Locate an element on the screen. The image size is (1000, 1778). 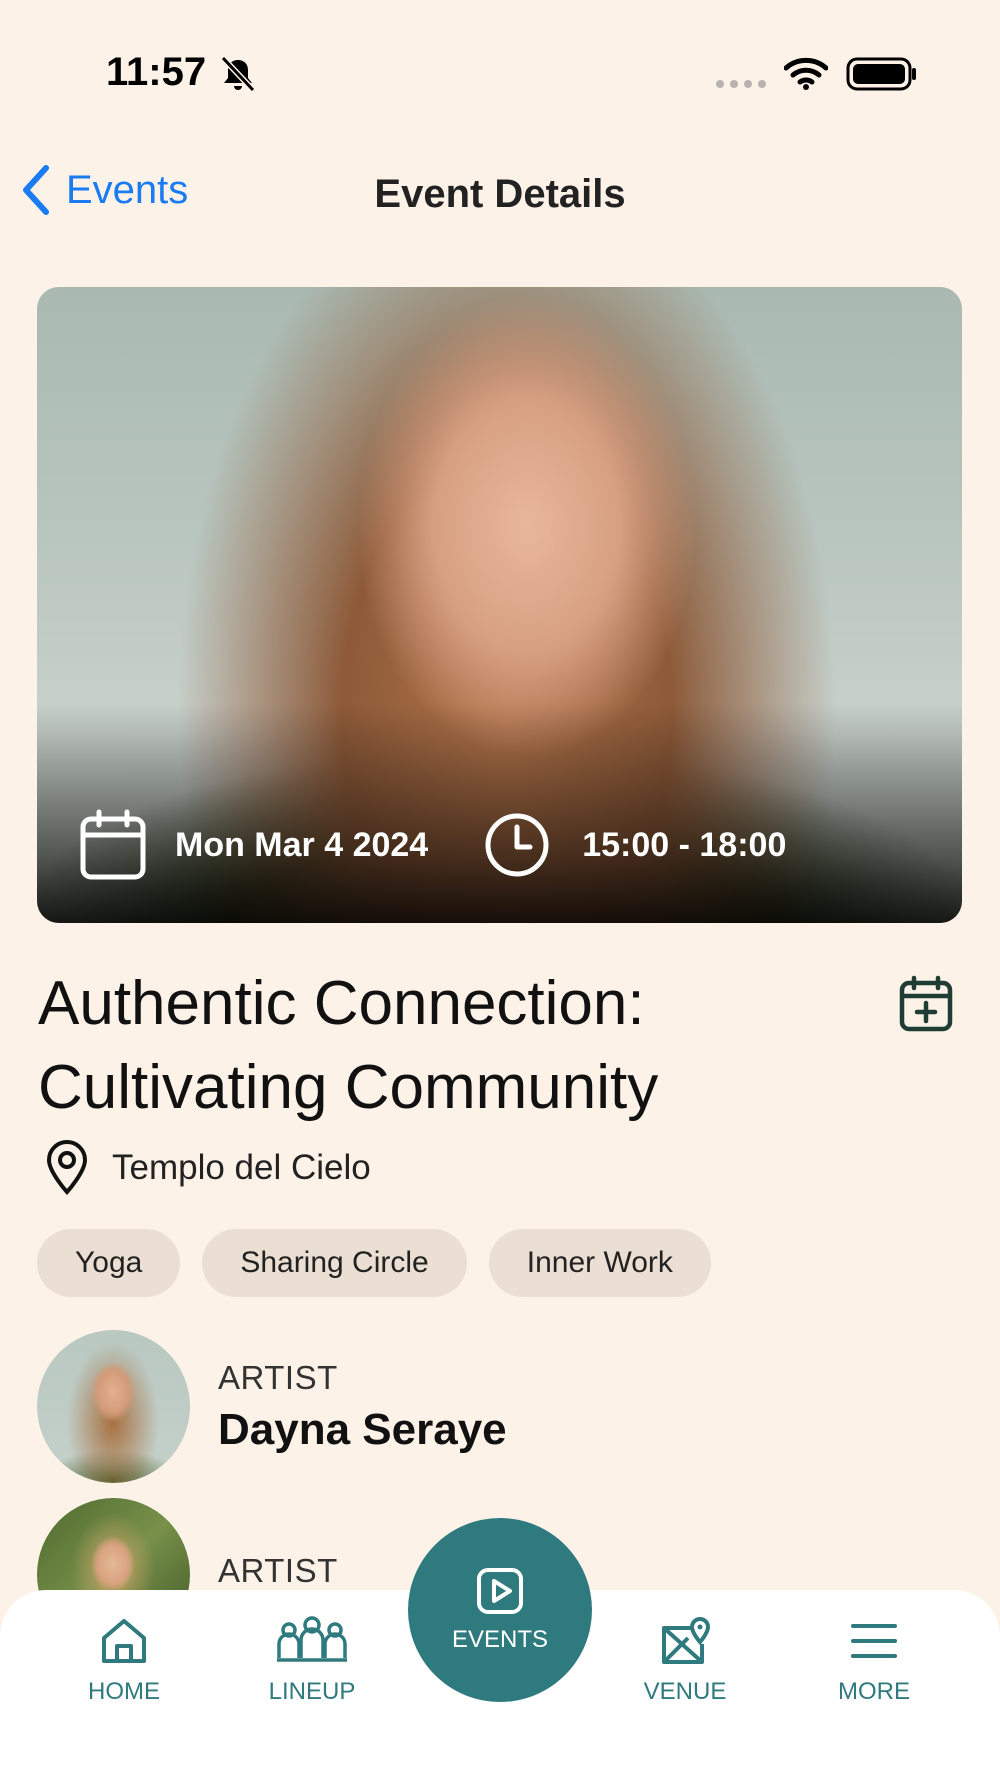
tab-home: HOME is located at coordinates (124, 1660).